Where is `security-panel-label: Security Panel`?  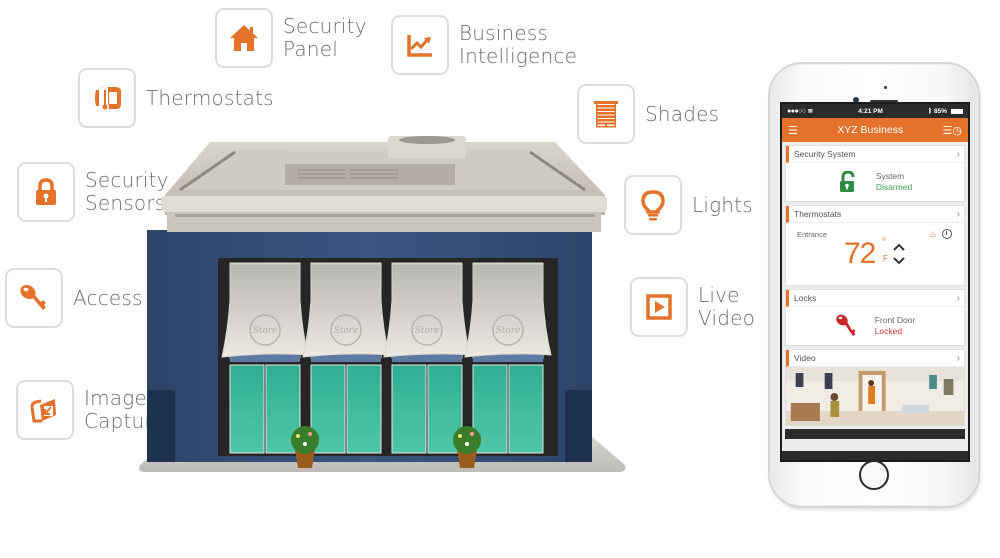 security-panel-label: Security Panel is located at coordinates (325, 38).